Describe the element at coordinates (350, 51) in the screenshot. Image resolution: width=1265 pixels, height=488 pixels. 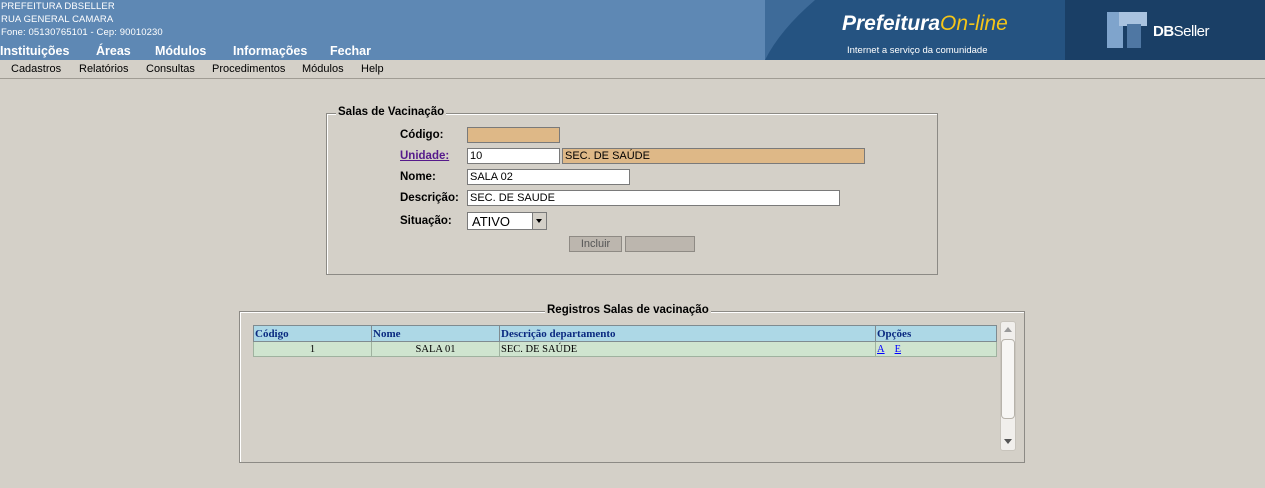
I see `nav-fechar: Fechar` at that location.